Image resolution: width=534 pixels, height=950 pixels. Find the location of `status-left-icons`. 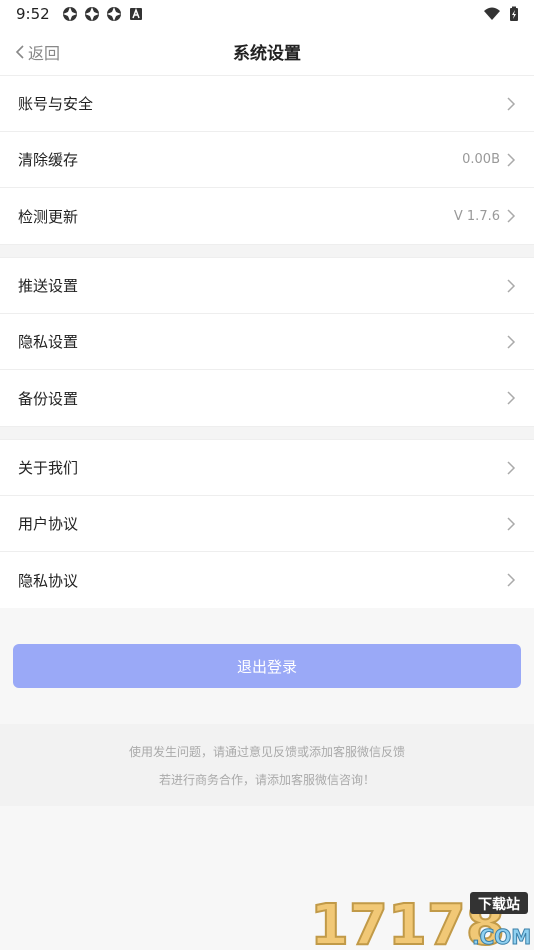

status-left-icons is located at coordinates (103, 14).